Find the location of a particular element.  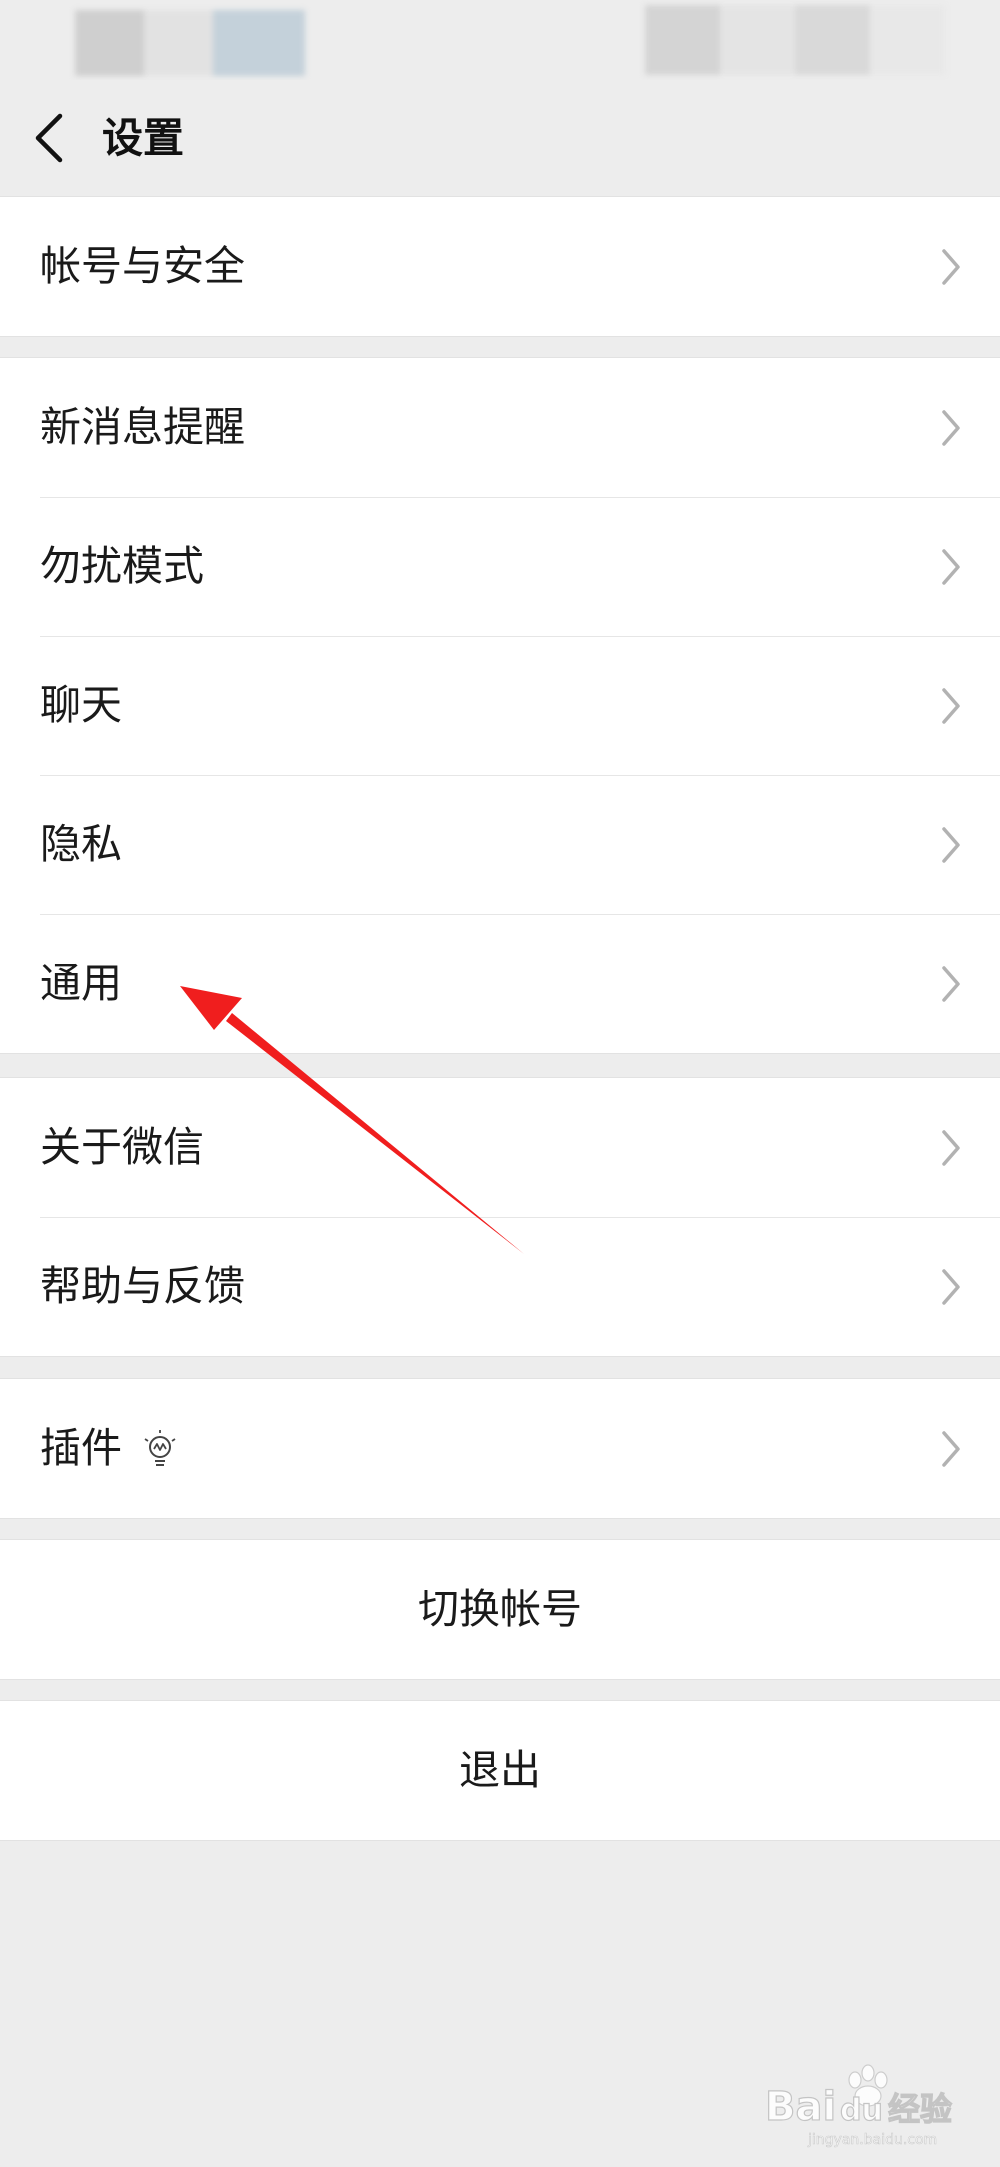

switch-account-group: 切换帐号 is located at coordinates (500, 1609).